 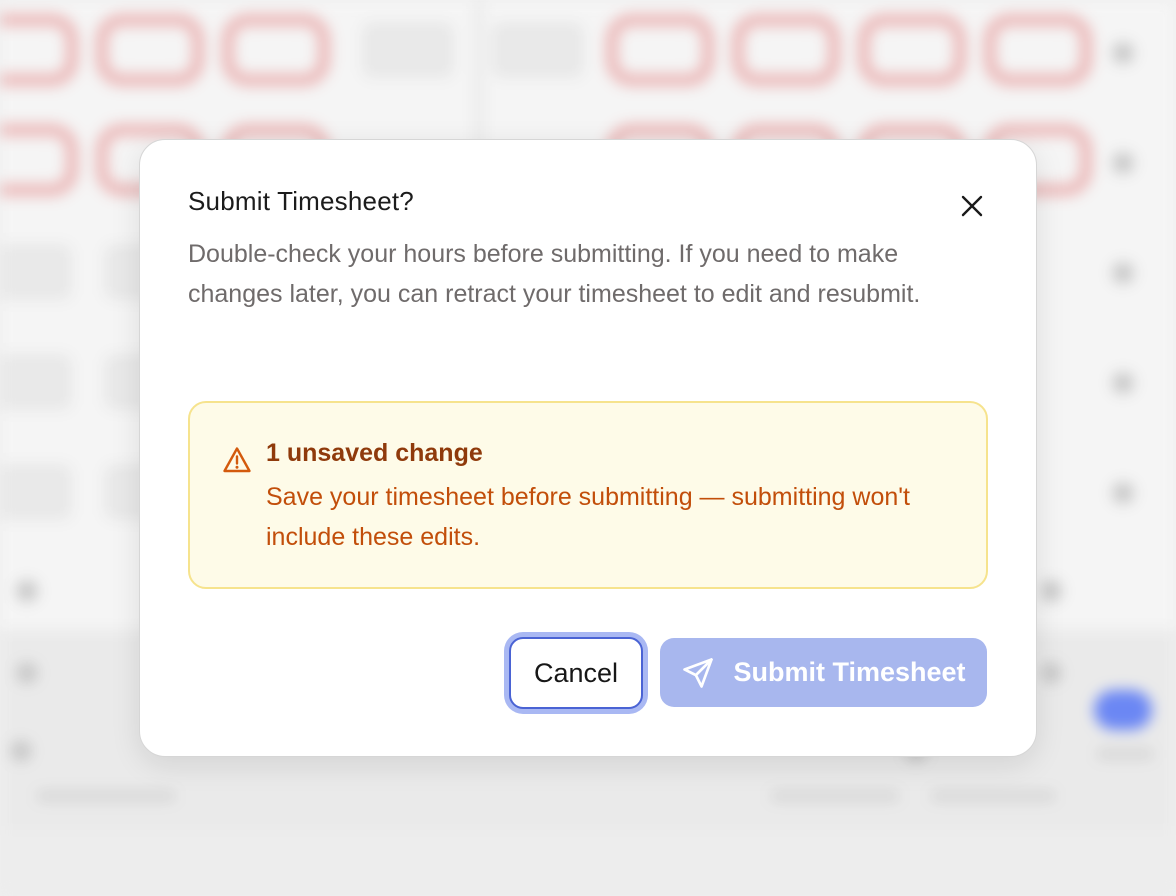 I want to click on warning-triangle-icon, so click(x=237, y=460).